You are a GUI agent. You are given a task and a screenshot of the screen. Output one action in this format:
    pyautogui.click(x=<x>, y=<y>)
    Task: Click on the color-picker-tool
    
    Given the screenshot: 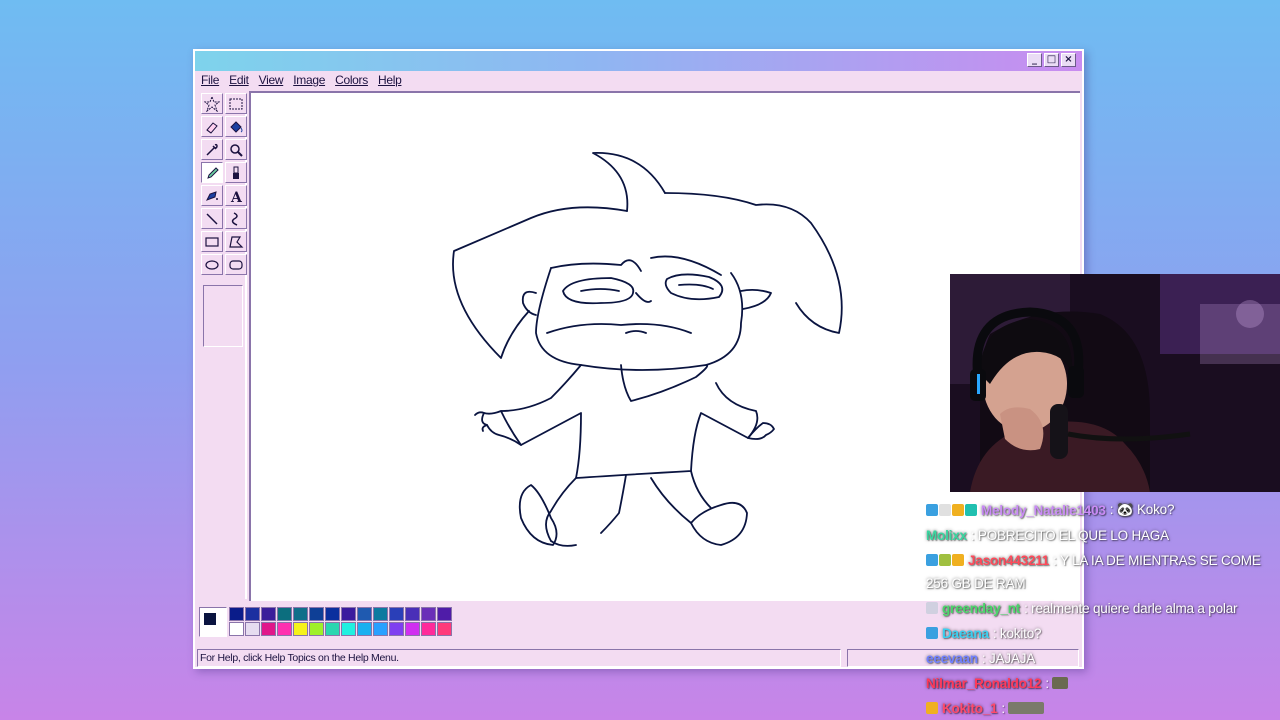 What is the action you would take?
    pyautogui.click(x=212, y=149)
    